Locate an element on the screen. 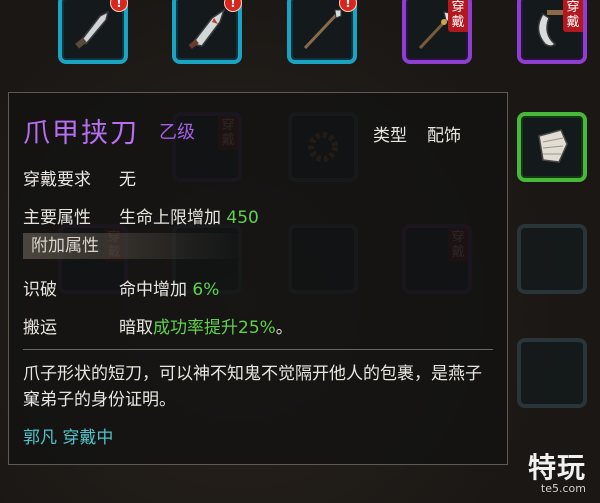 The image size is (600, 503). inventory-slot-spear: ! is located at coordinates (322, 32).